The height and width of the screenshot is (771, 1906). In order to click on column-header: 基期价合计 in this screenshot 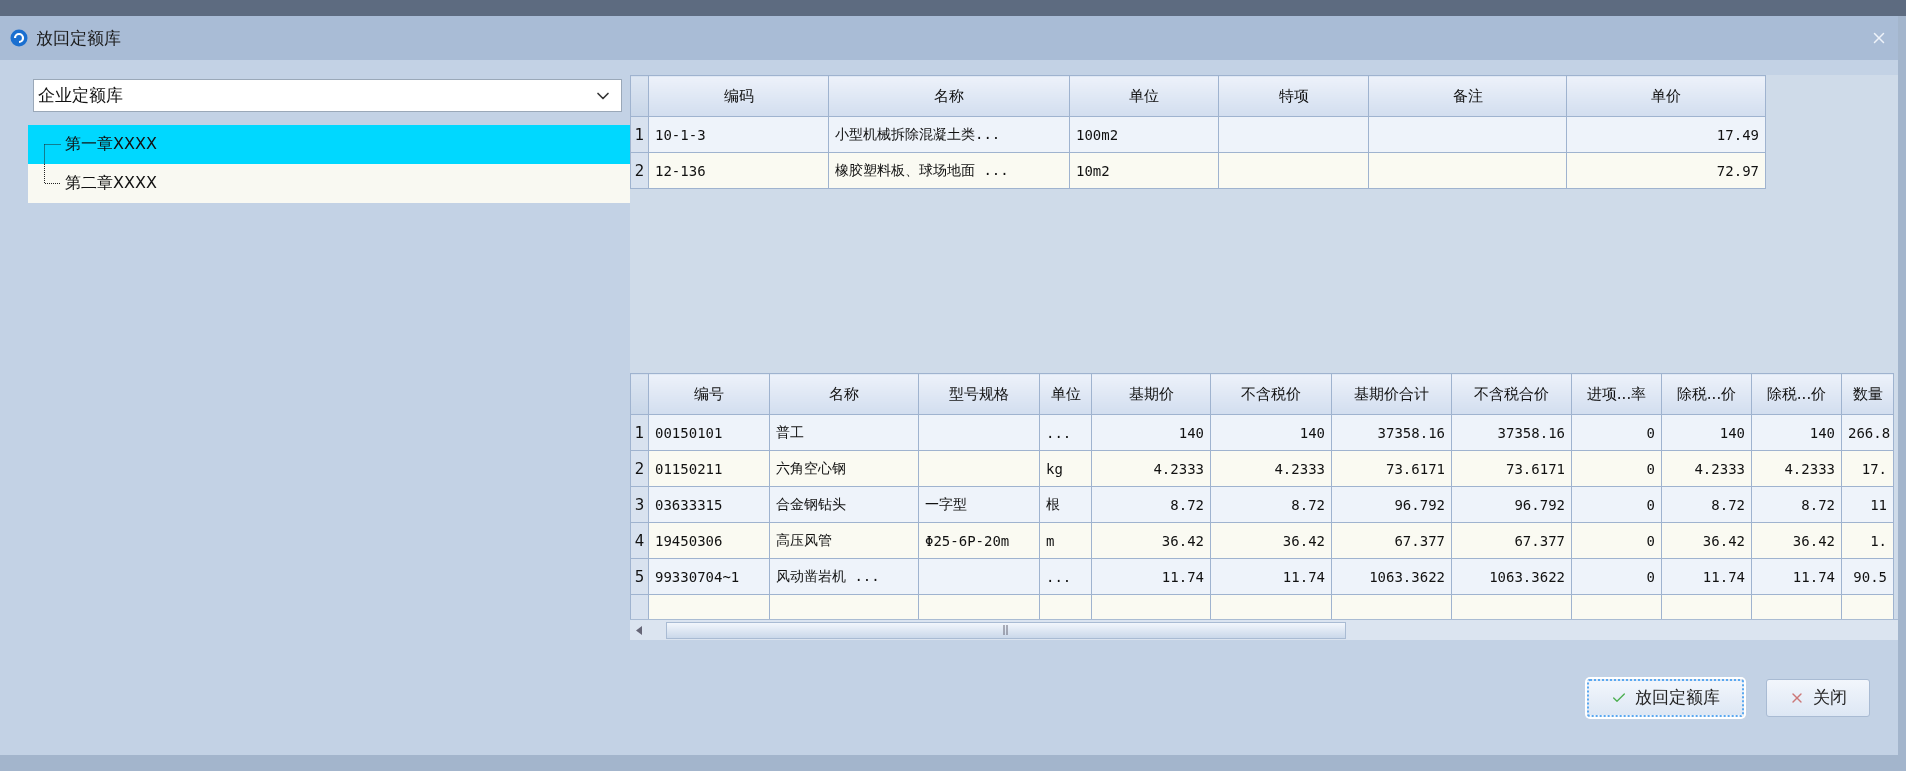, I will do `click(1391, 394)`.